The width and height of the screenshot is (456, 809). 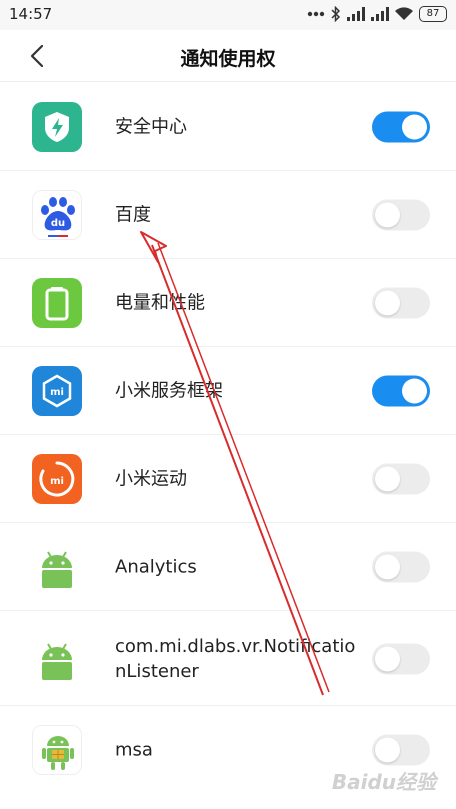 What do you see at coordinates (151, 127) in the screenshot?
I see `app-name: 安全中心` at bounding box center [151, 127].